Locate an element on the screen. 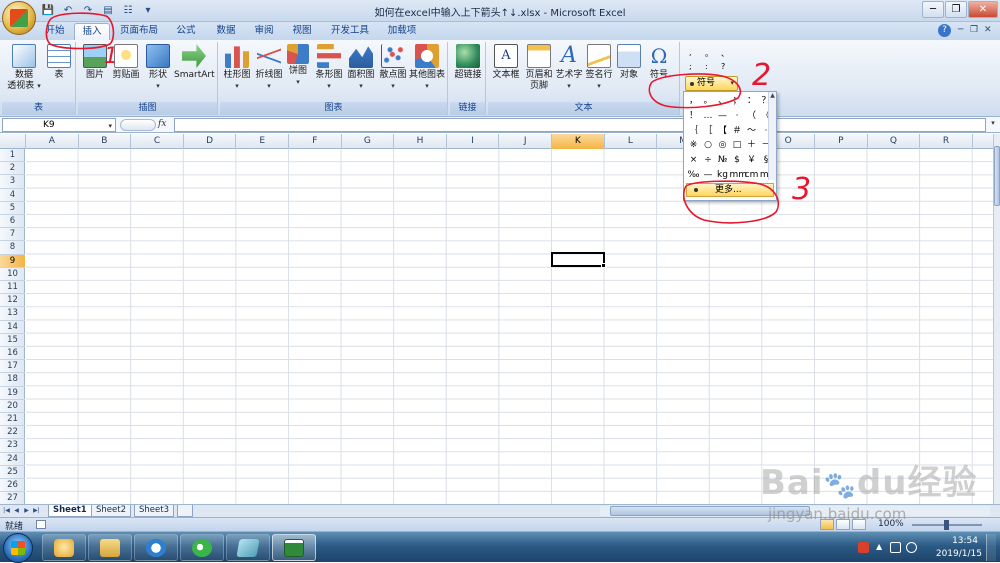  row-header-17: 17 is located at coordinates (12, 367).